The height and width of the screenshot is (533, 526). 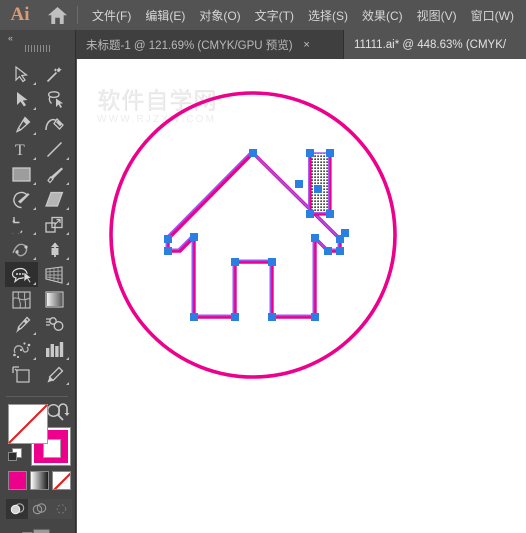 I want to click on fill-stroke-widget, so click(x=40, y=434).